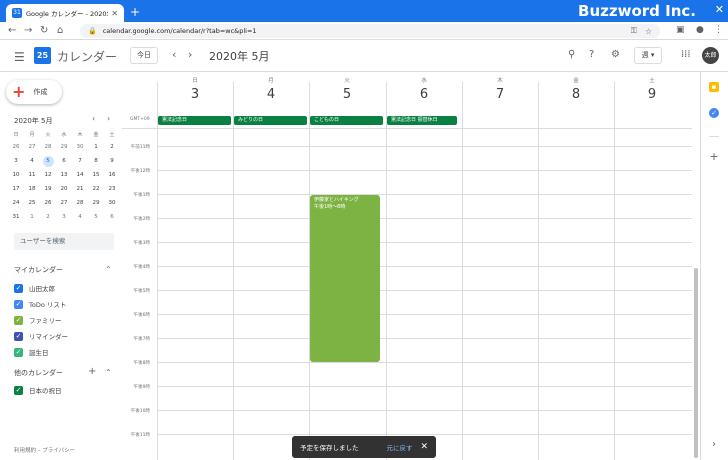  What do you see at coordinates (12, 31) in the screenshot?
I see `back-icon: ←` at bounding box center [12, 31].